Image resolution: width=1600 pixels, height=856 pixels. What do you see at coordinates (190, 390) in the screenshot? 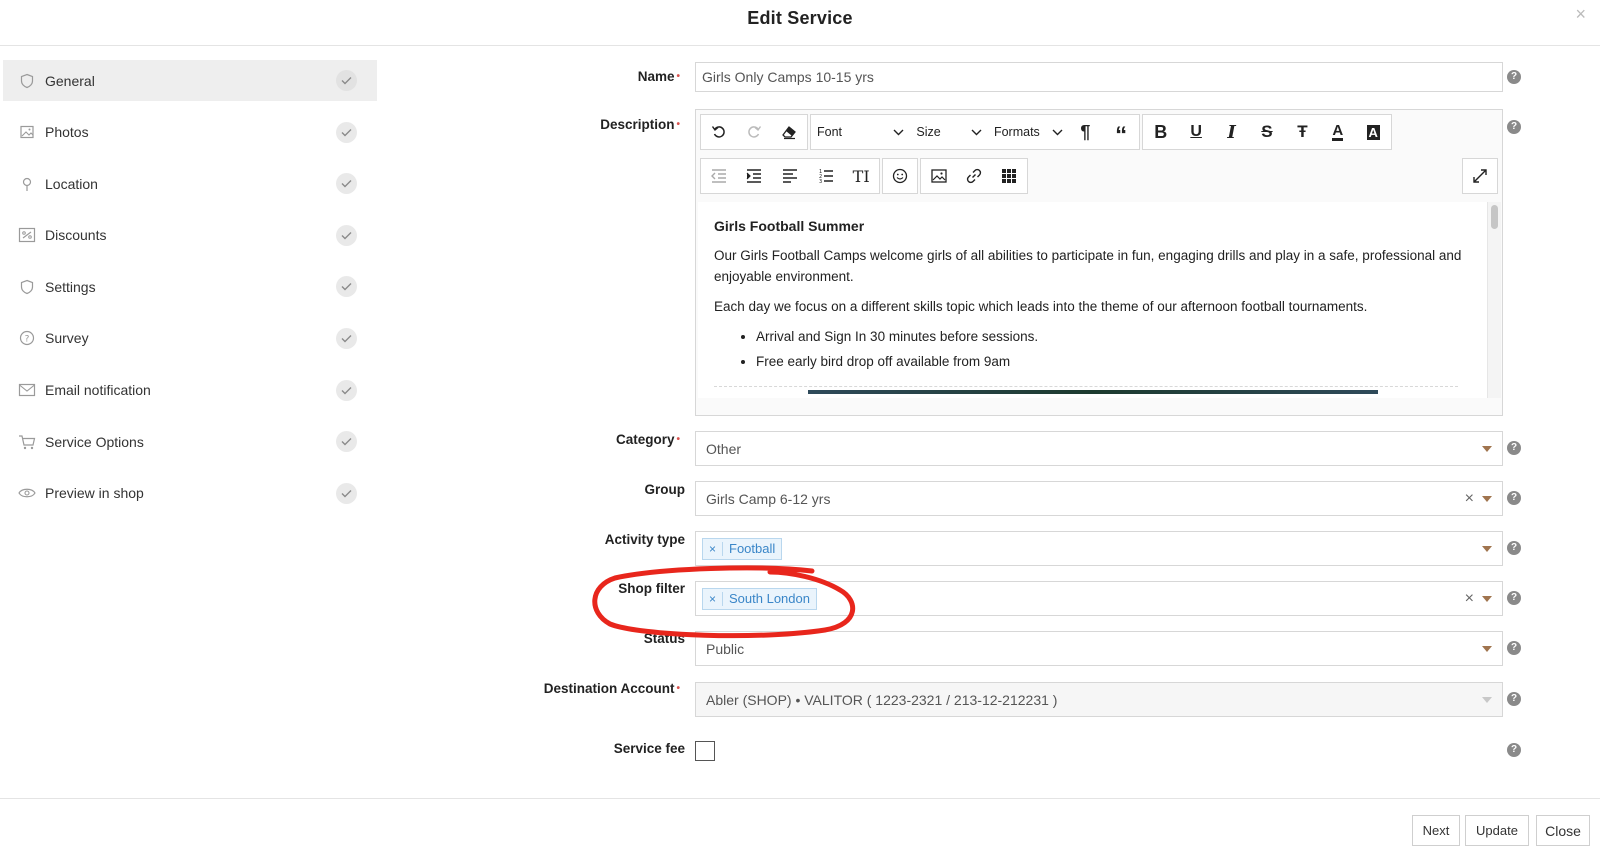
I see `sidebar-item-email-notification: Email notification` at bounding box center [190, 390].